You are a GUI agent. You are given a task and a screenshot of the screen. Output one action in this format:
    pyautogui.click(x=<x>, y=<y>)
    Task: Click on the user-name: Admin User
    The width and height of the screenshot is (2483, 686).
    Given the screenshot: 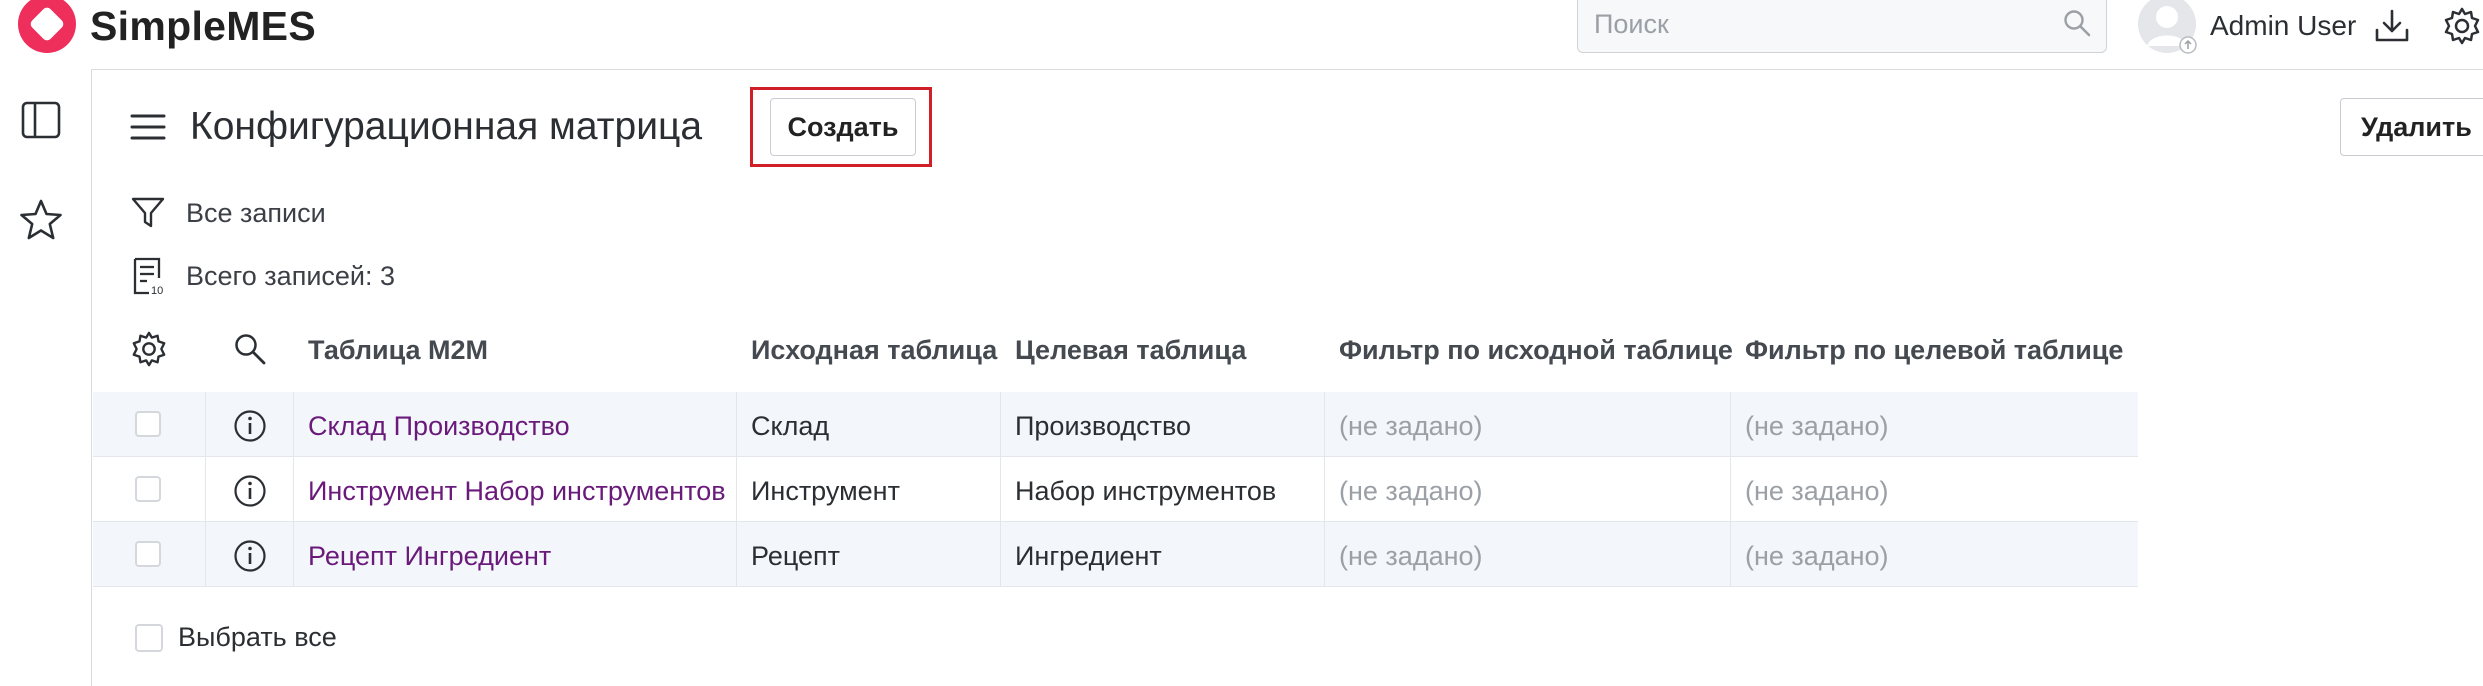 What is the action you would take?
    pyautogui.click(x=2283, y=26)
    